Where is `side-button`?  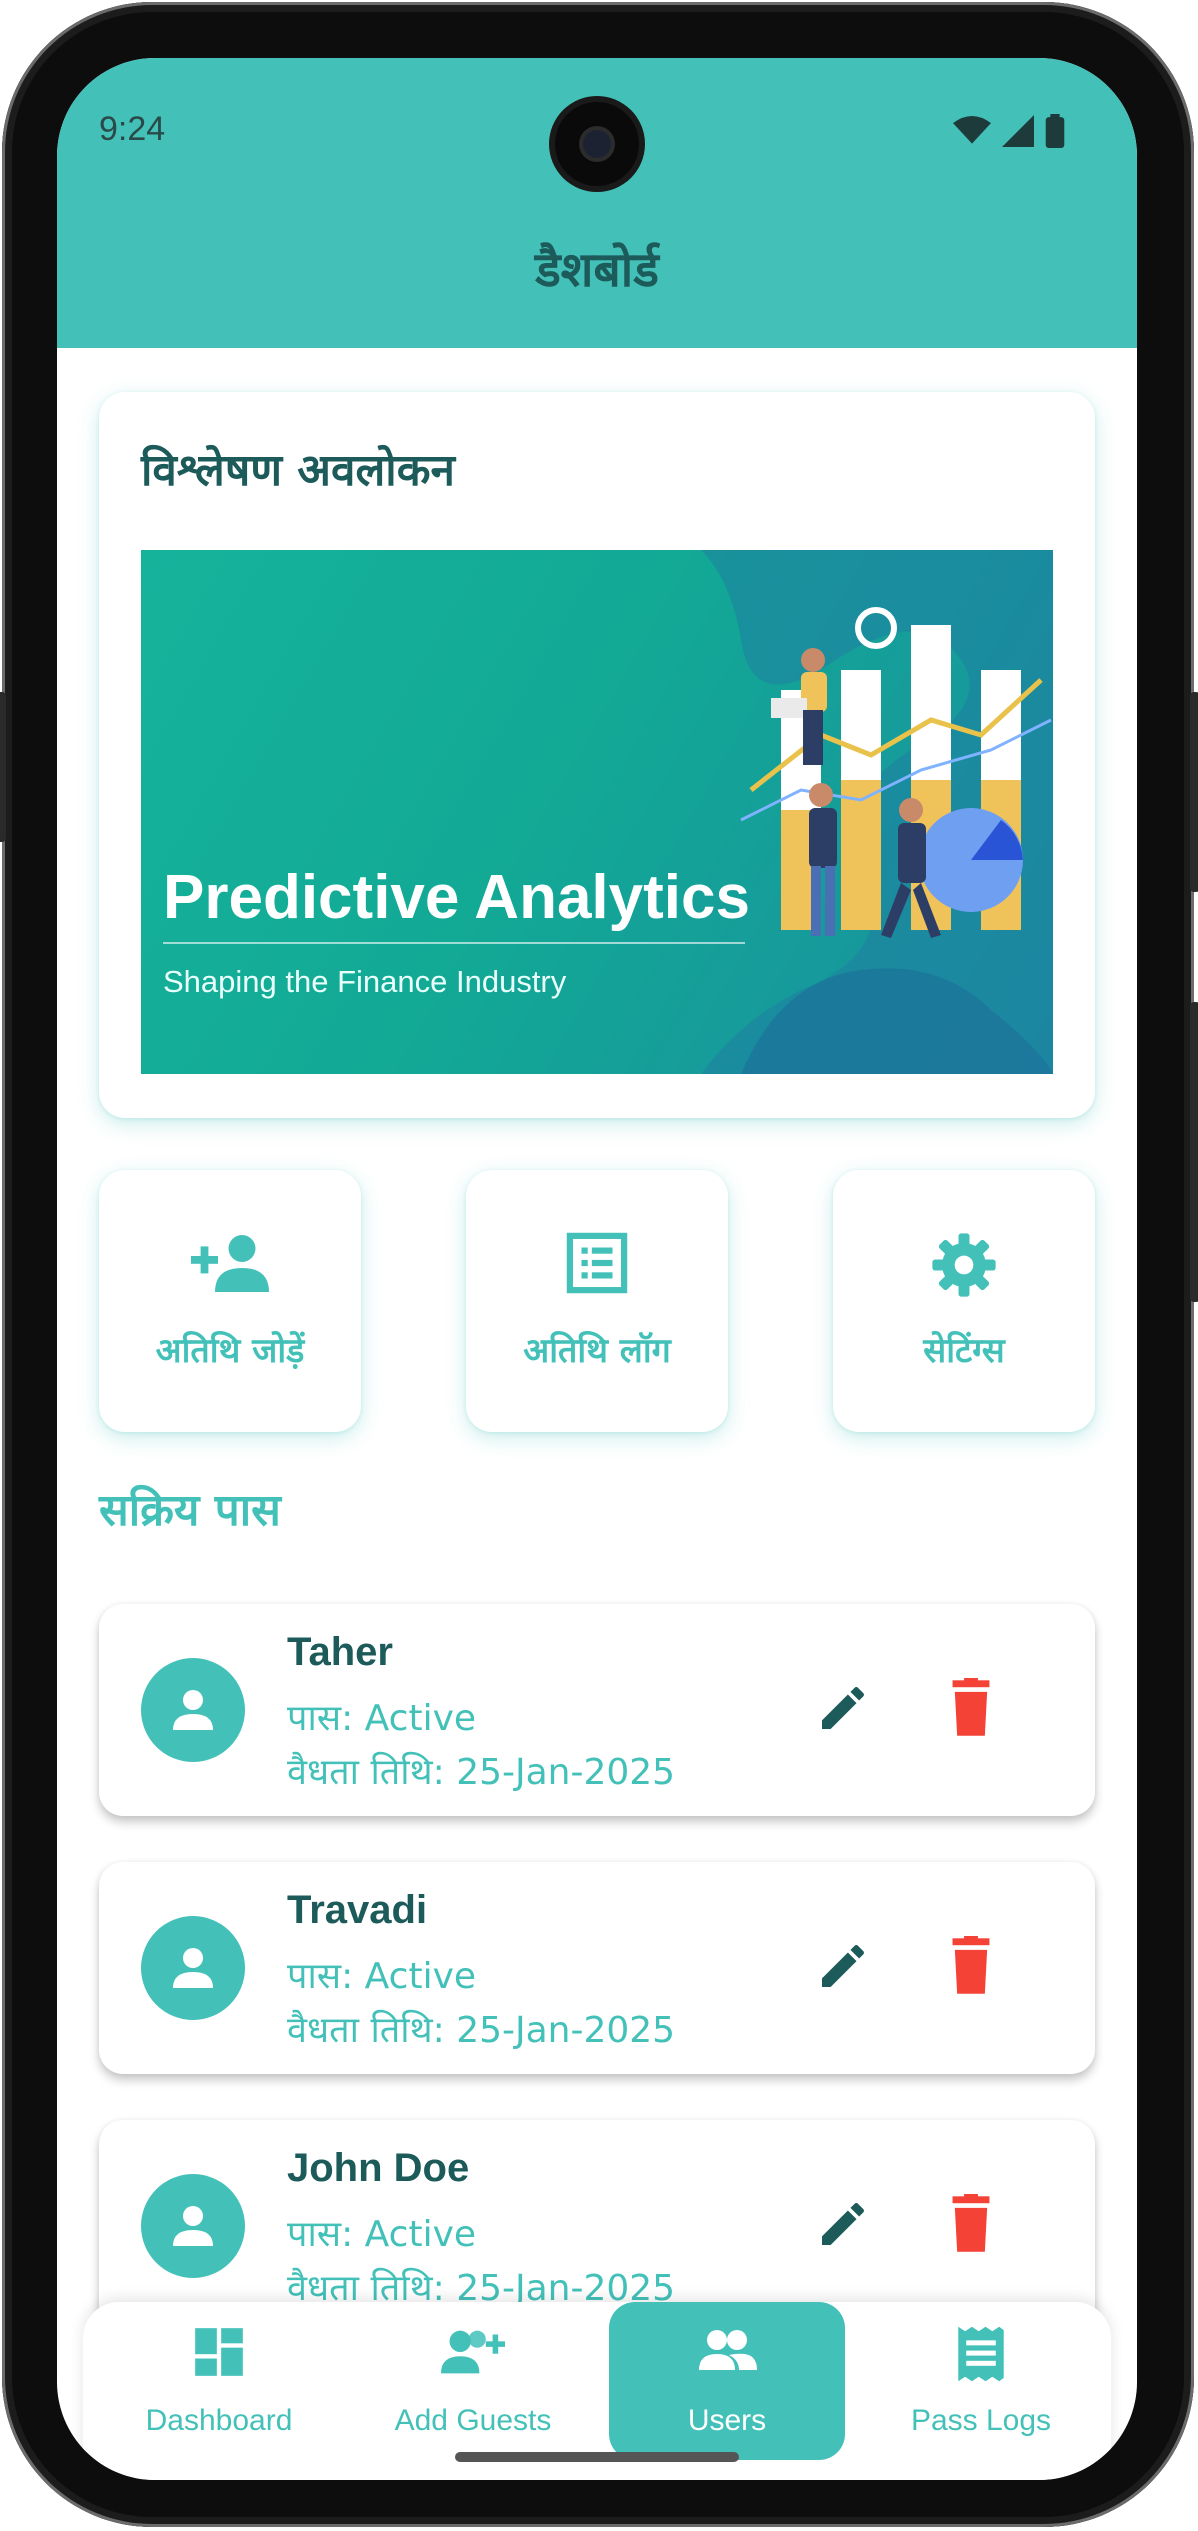
side-button is located at coordinates (1194, 1152).